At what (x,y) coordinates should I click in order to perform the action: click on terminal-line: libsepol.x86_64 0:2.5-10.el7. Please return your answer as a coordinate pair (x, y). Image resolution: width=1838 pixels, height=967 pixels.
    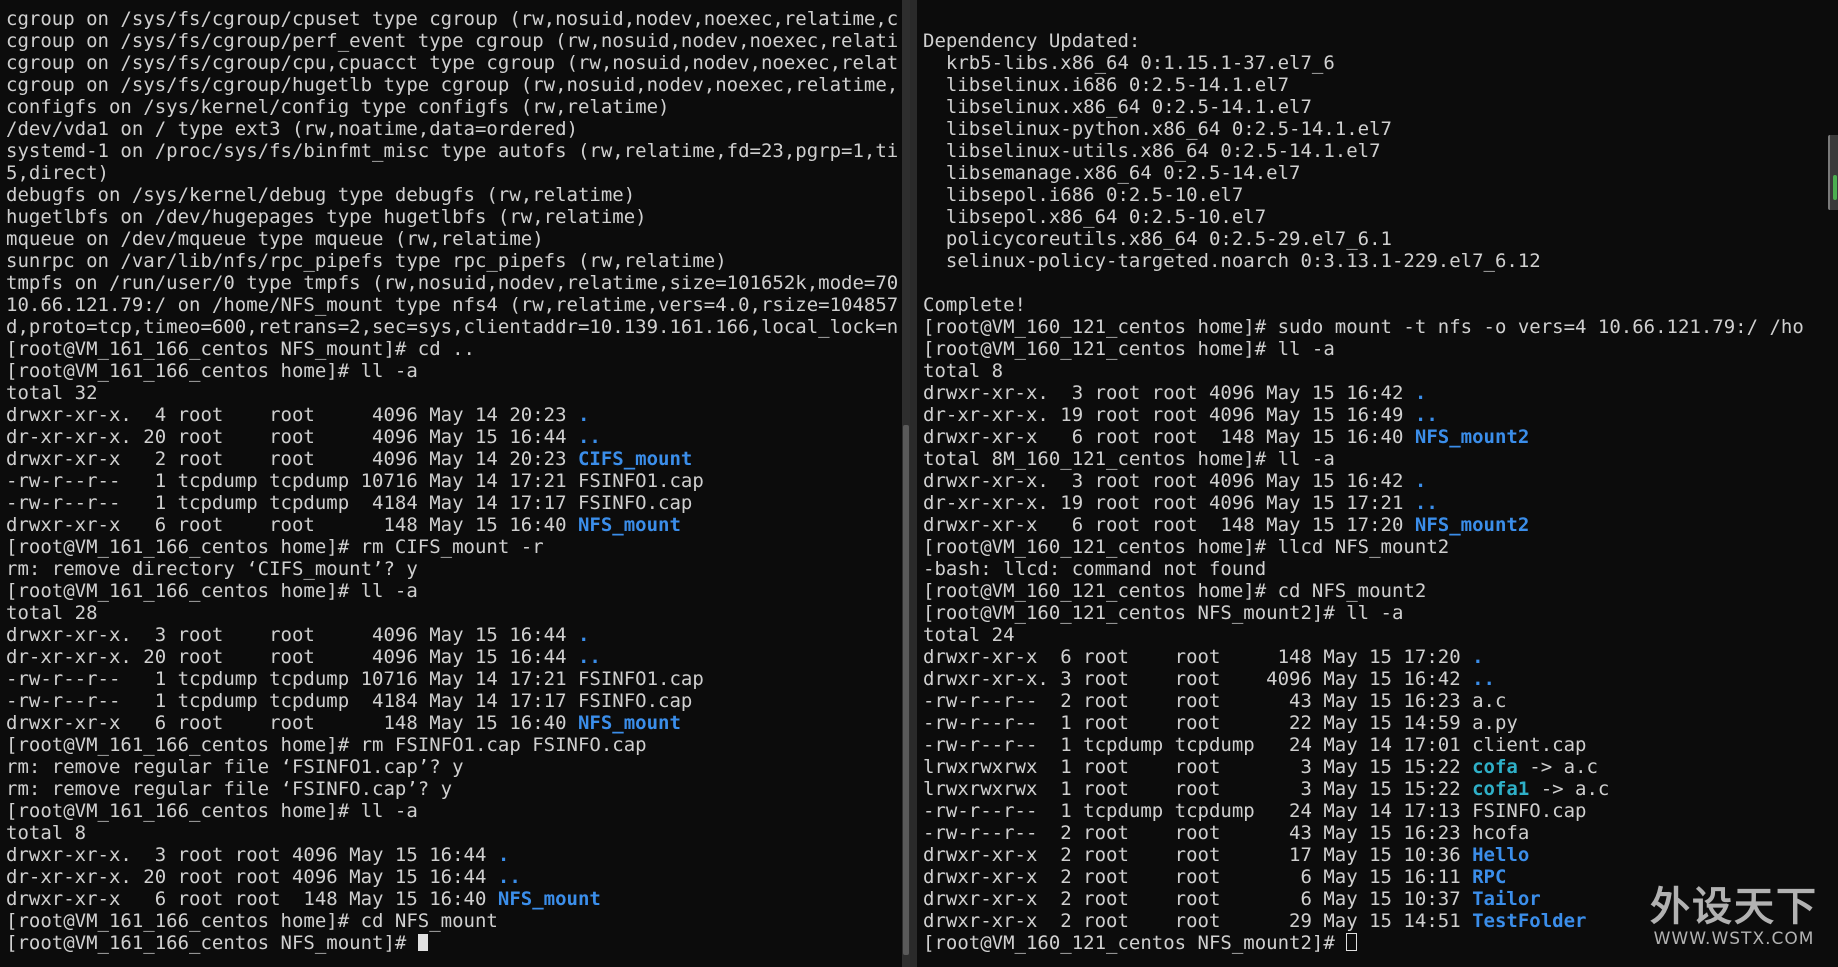
    Looking at the image, I should click on (1376, 217).